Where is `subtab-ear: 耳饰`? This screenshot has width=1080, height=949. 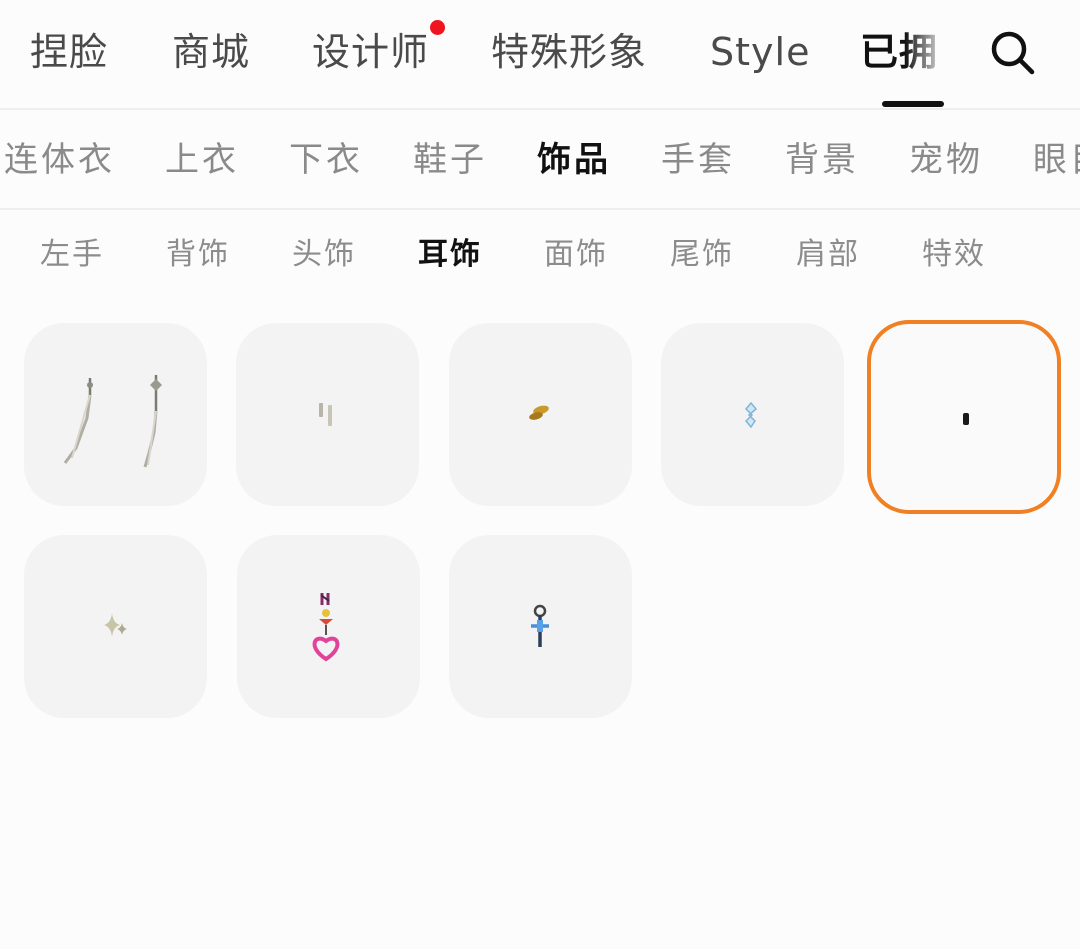 subtab-ear: 耳饰 is located at coordinates (450, 255).